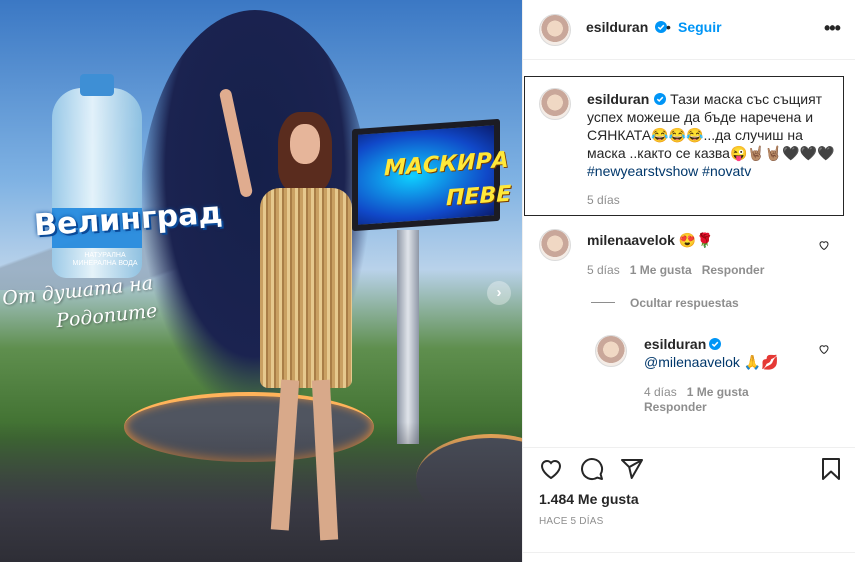  Describe the element at coordinates (603, 302) in the screenshot. I see `hide-replies-line` at that location.